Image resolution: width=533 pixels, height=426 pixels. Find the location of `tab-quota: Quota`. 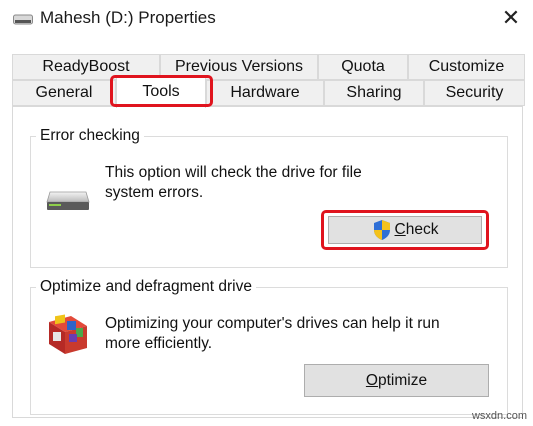

tab-quota: Quota is located at coordinates (363, 67).